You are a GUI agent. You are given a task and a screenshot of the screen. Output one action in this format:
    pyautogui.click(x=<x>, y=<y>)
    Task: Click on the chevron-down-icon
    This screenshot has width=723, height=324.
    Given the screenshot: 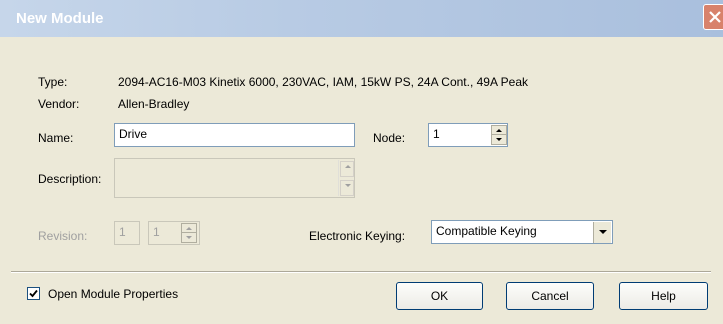 What is the action you would take?
    pyautogui.click(x=603, y=232)
    